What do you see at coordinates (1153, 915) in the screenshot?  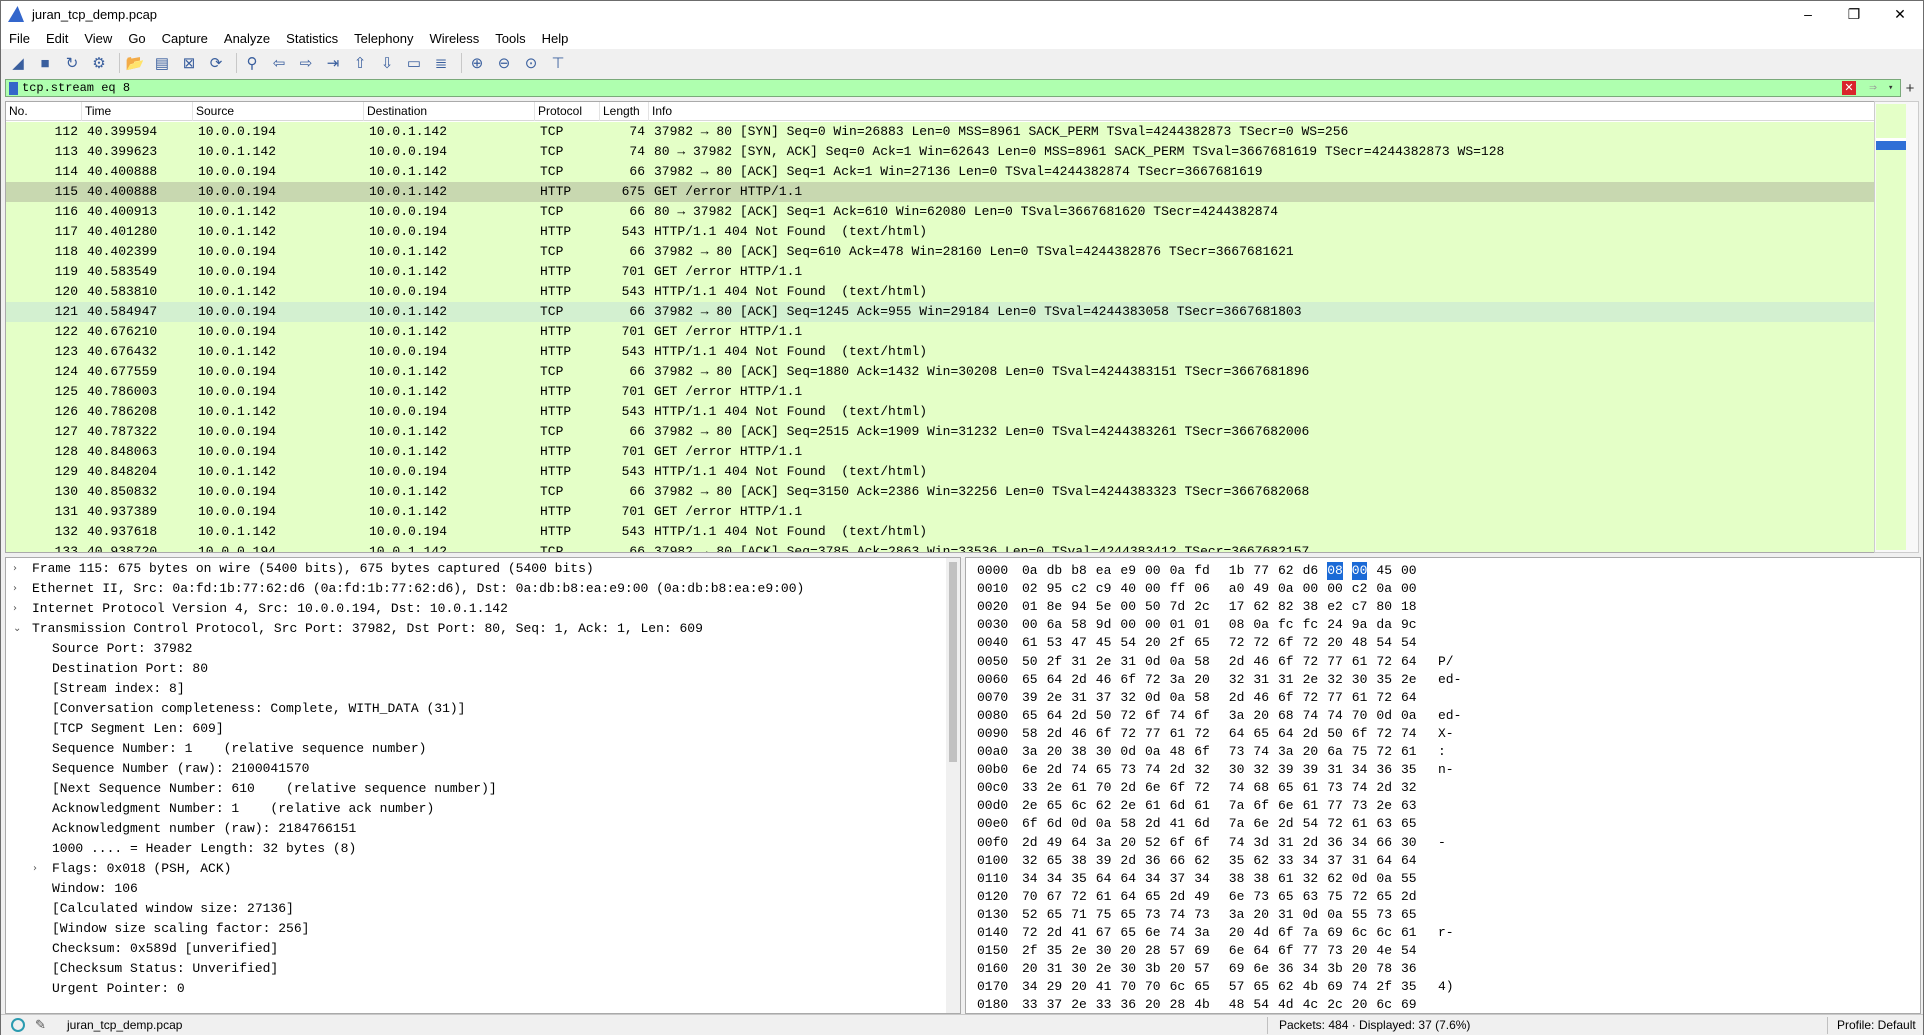 I see `hex-byte: 73` at bounding box center [1153, 915].